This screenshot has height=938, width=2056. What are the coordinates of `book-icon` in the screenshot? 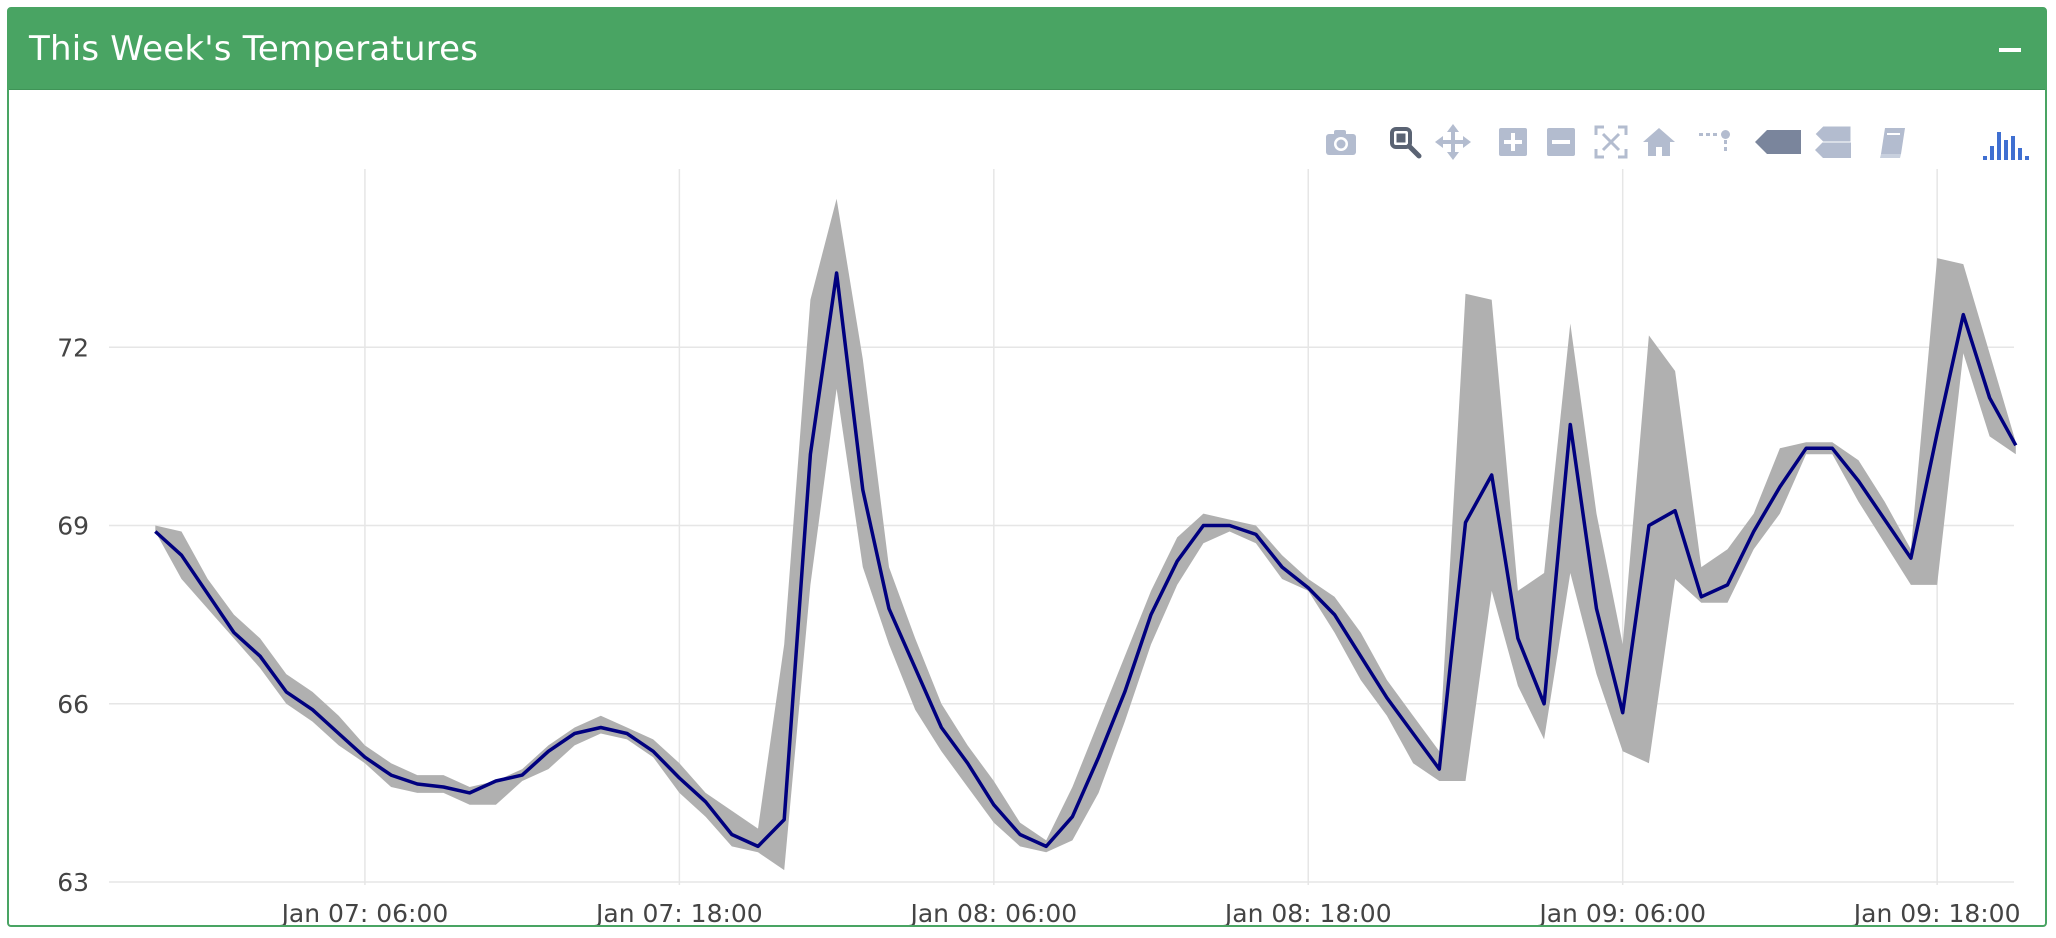 It's located at (1892, 143).